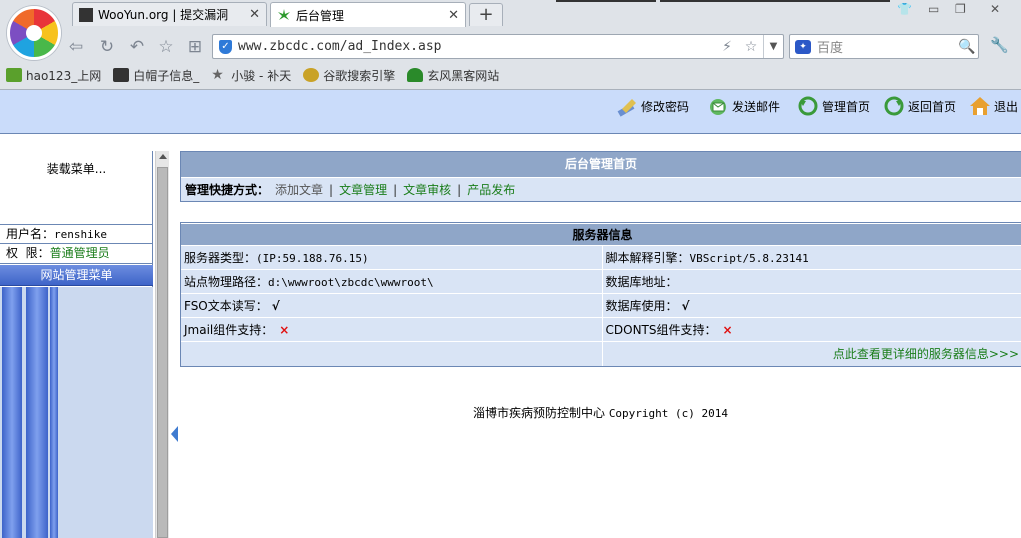 Image resolution: width=1021 pixels, height=538 pixels. I want to click on send-mail-link: 发送邮件, so click(743, 106).